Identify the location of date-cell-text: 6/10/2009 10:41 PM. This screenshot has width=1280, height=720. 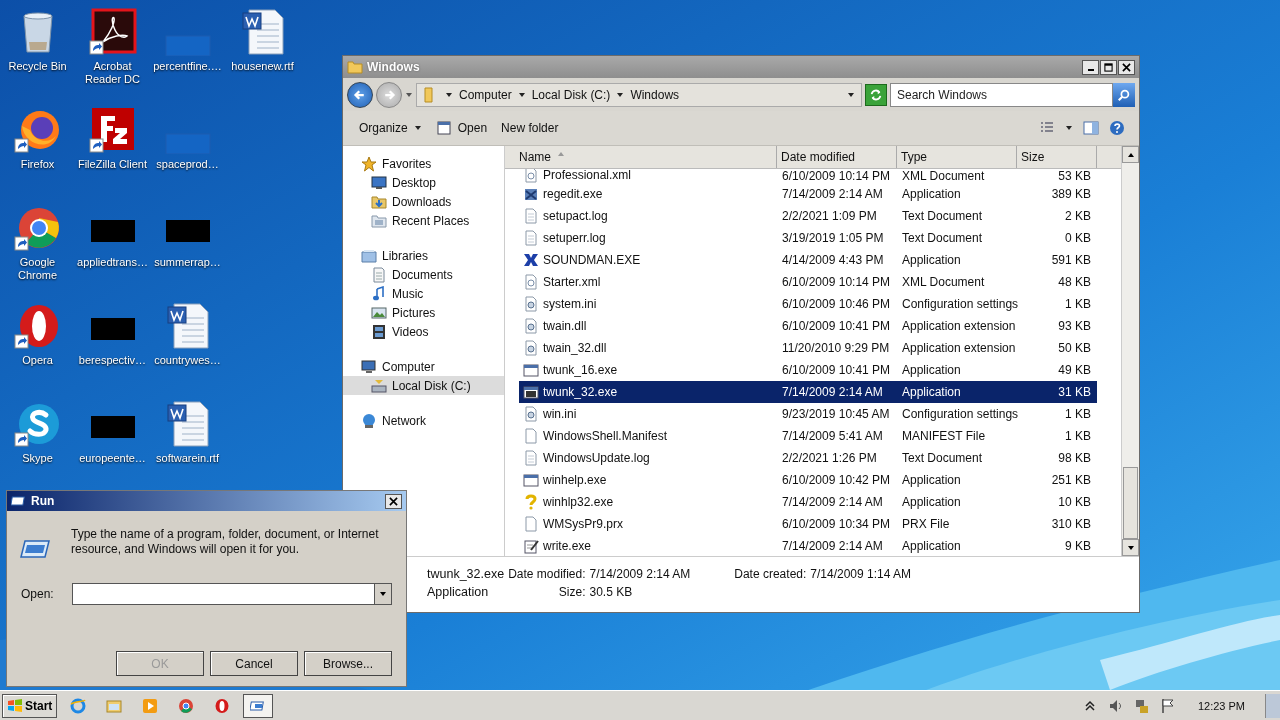
(836, 370).